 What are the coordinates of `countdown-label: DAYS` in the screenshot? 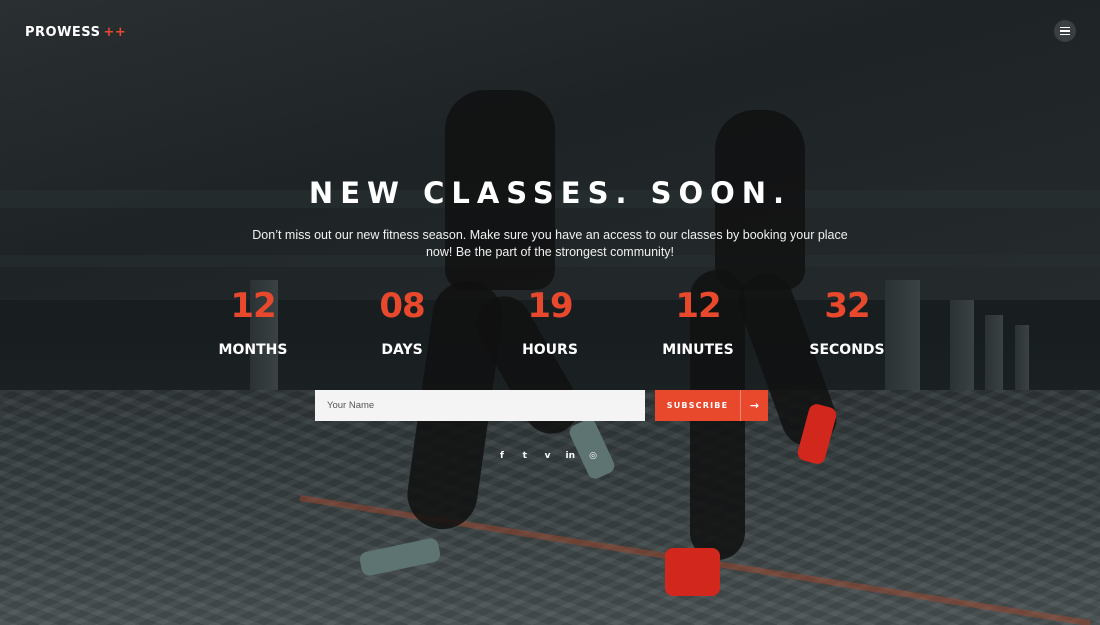 It's located at (402, 350).